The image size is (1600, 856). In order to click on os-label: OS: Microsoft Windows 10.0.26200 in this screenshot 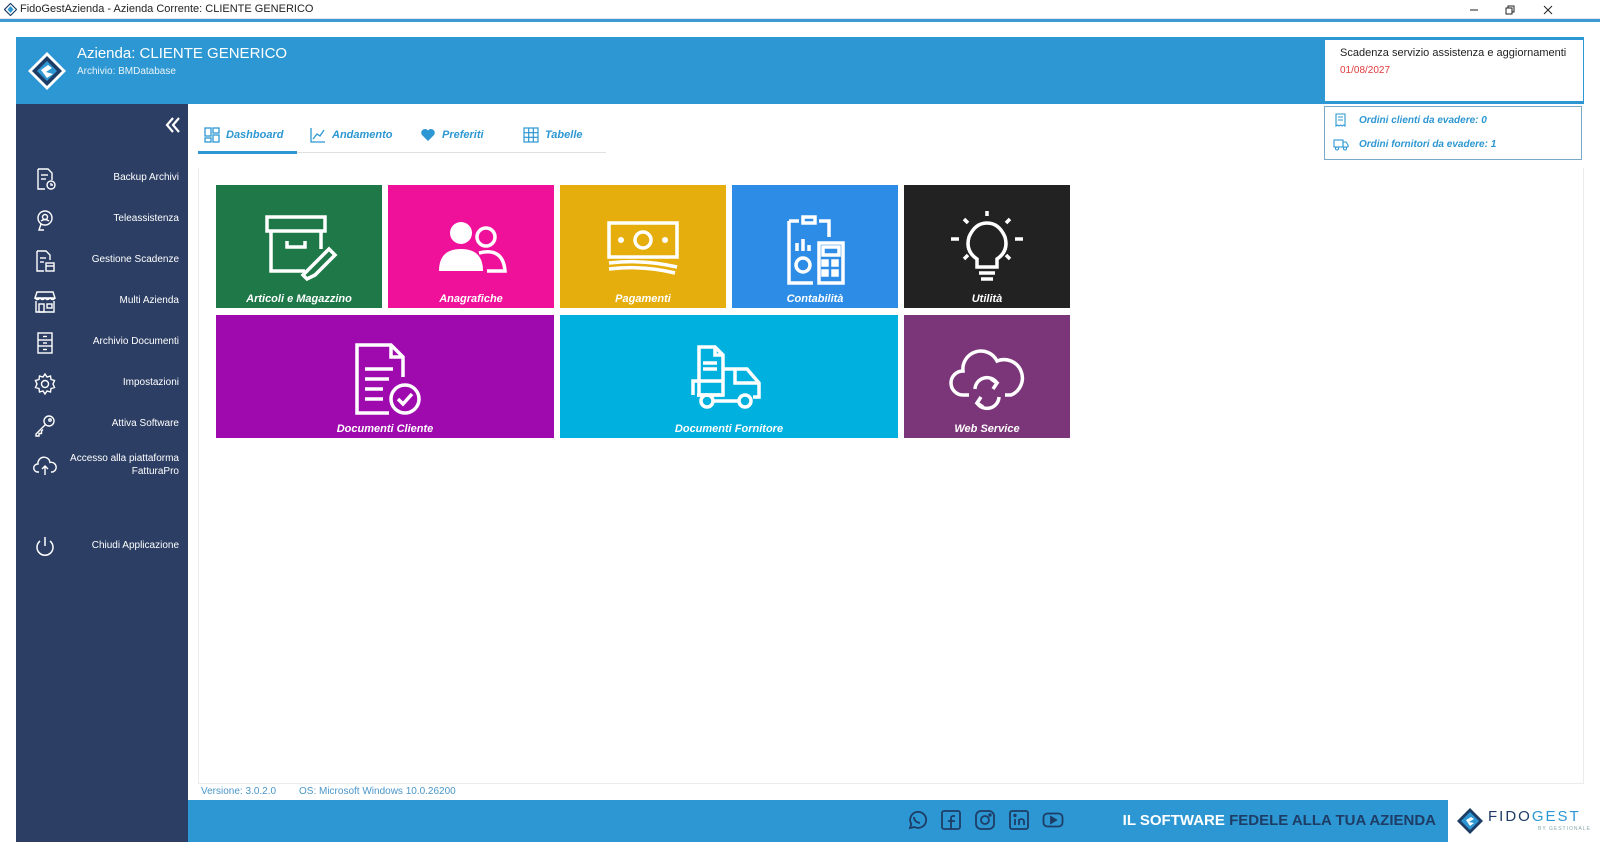, I will do `click(377, 791)`.